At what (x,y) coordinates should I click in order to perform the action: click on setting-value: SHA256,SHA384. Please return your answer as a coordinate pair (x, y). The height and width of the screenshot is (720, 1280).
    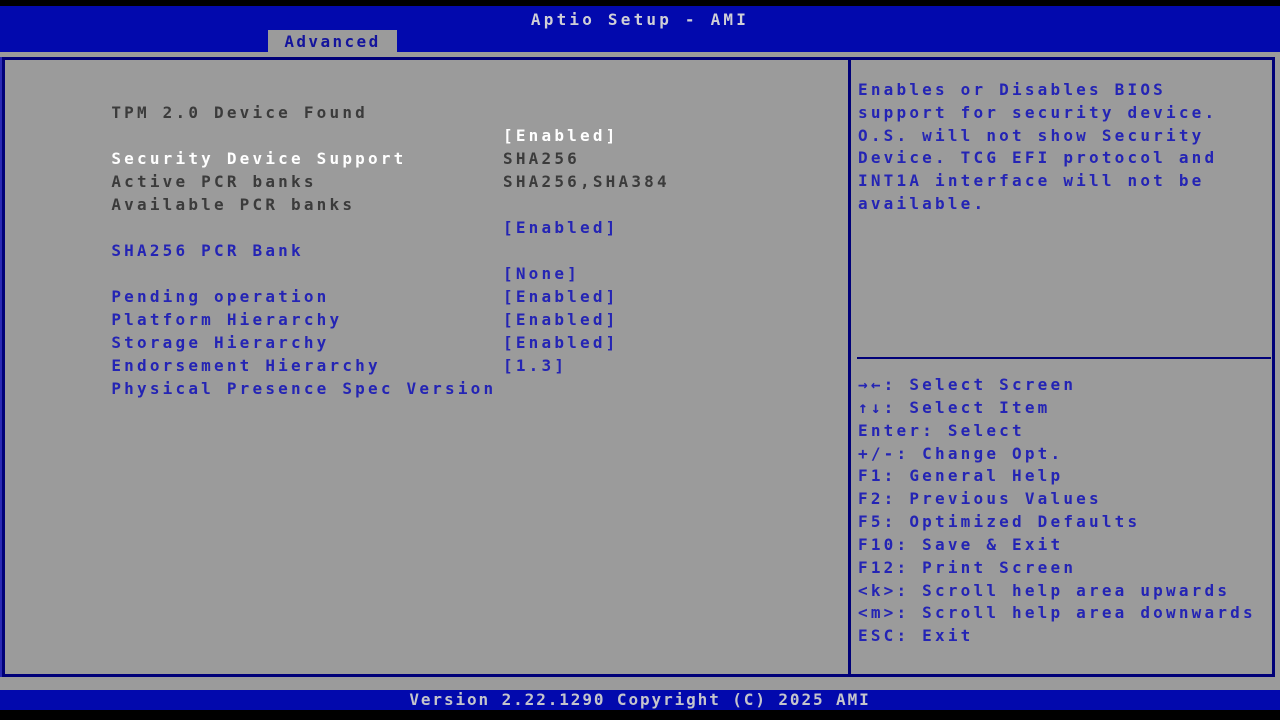
    Looking at the image, I should click on (586, 181).